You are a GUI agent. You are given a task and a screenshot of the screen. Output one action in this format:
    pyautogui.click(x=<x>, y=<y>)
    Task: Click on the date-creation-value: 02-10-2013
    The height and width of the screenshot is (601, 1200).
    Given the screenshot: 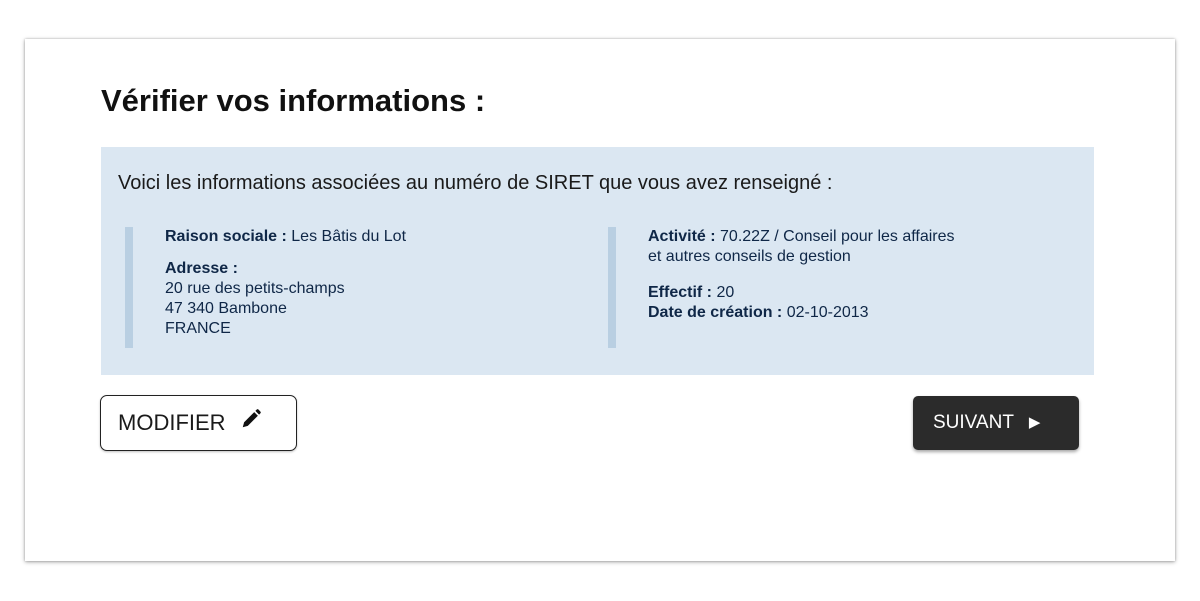 What is the action you would take?
    pyautogui.click(x=827, y=312)
    